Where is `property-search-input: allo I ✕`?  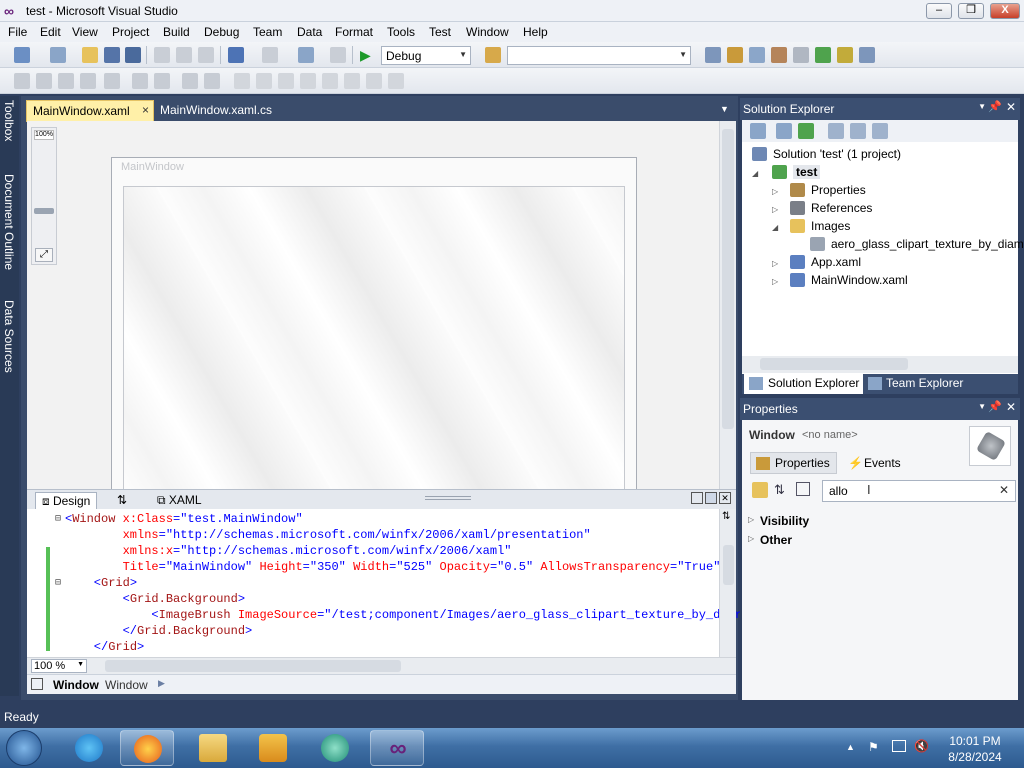 property-search-input: allo I ✕ is located at coordinates (919, 491).